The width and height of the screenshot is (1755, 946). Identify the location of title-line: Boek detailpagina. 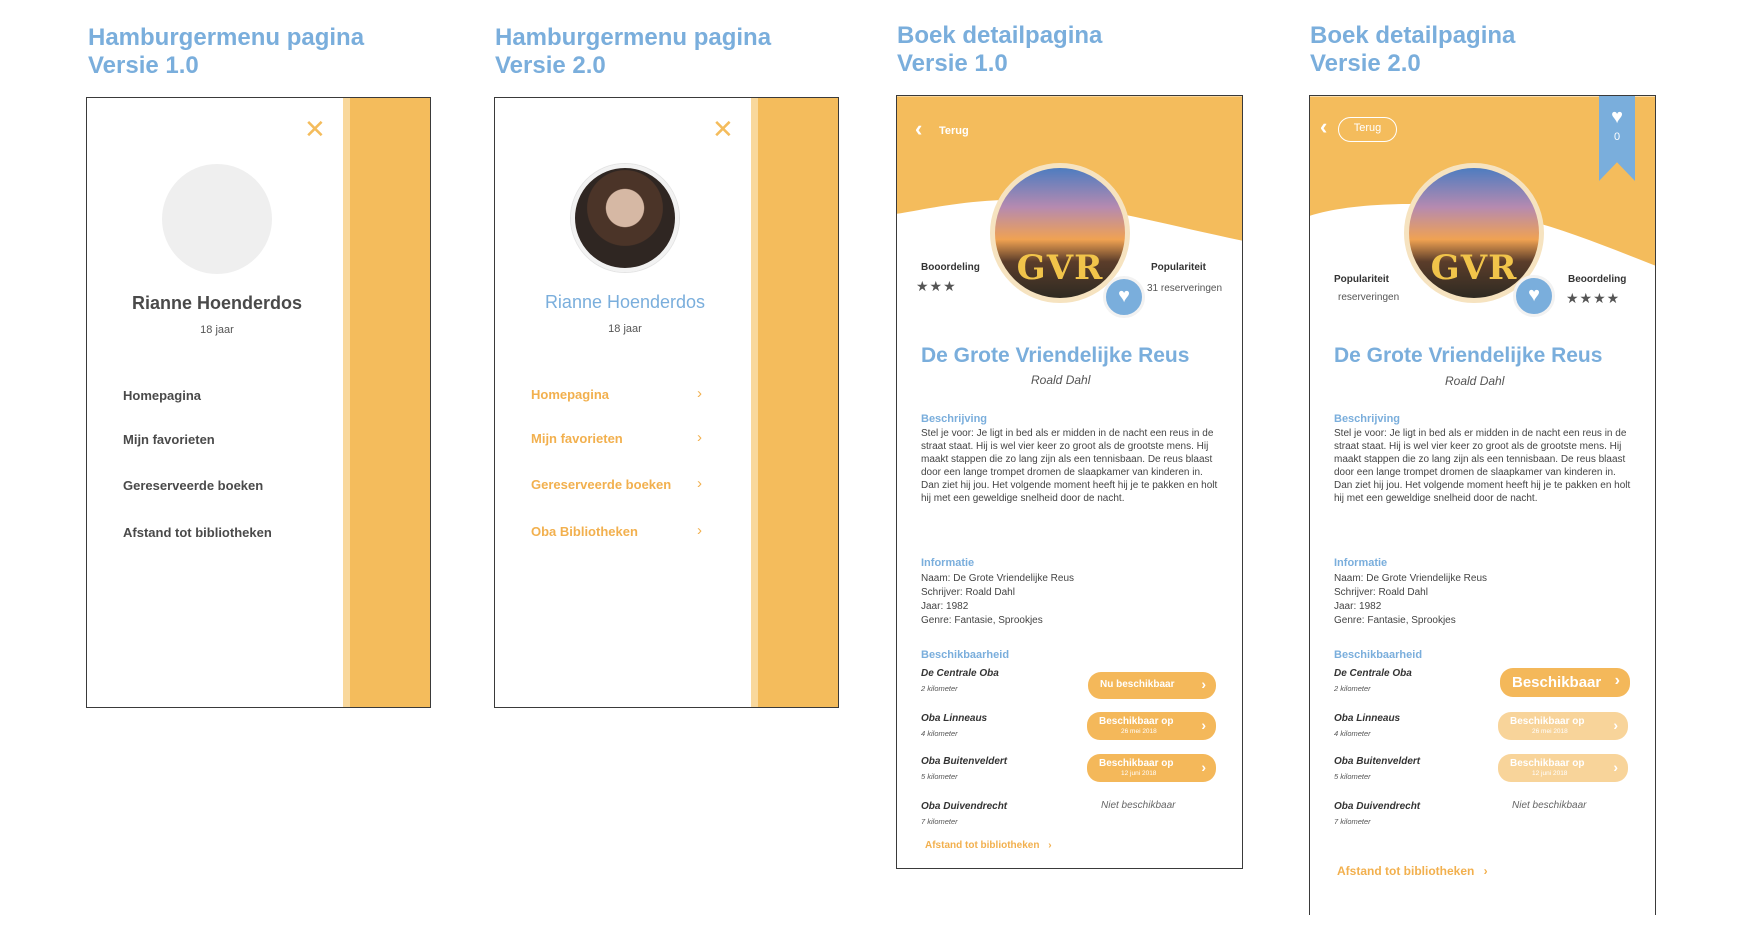
(1413, 35).